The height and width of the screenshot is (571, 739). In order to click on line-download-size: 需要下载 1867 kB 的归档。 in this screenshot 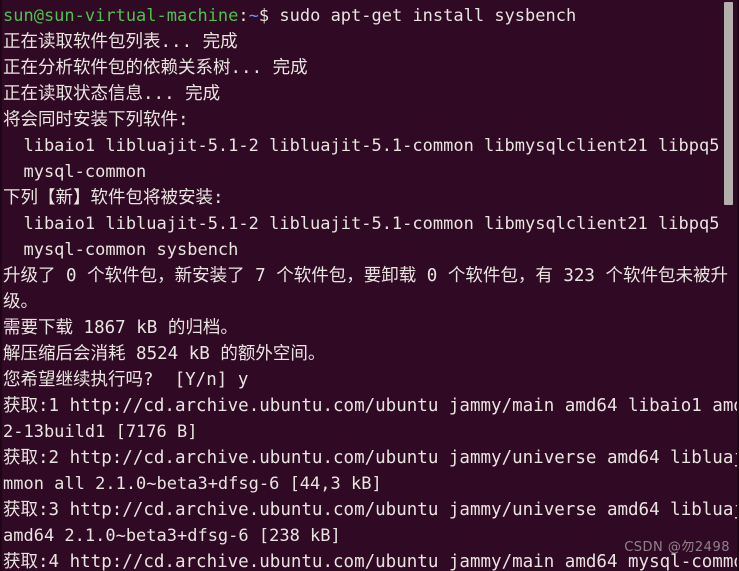, I will do `click(120, 328)`.